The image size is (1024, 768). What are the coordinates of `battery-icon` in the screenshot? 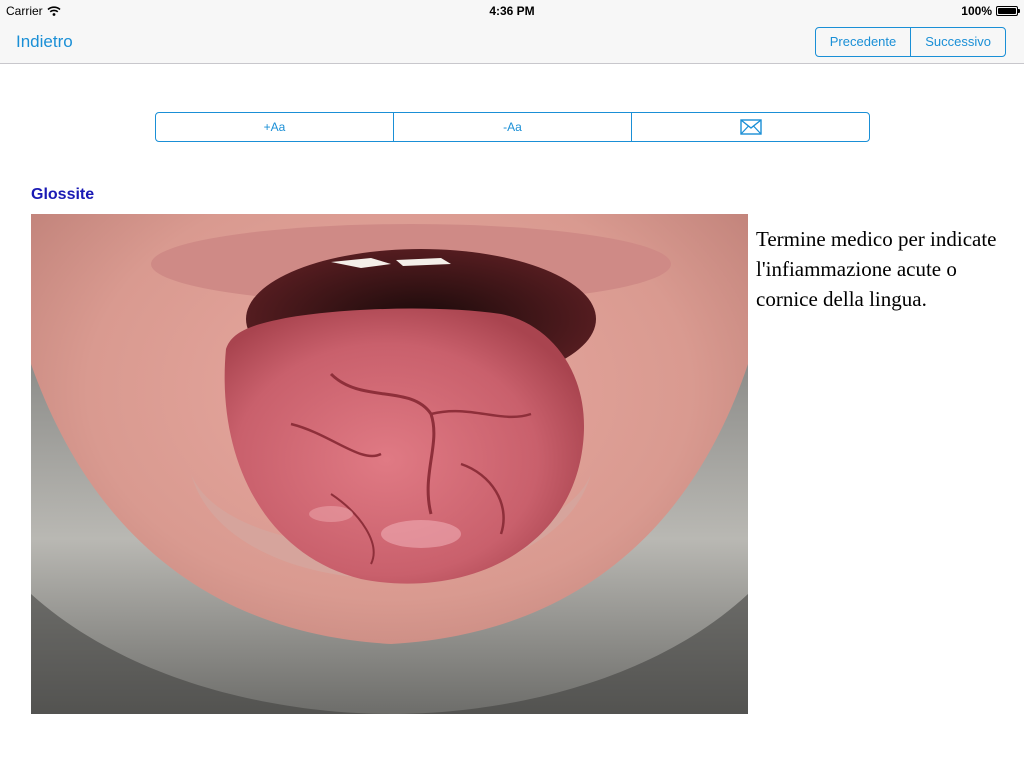 It's located at (1008, 11).